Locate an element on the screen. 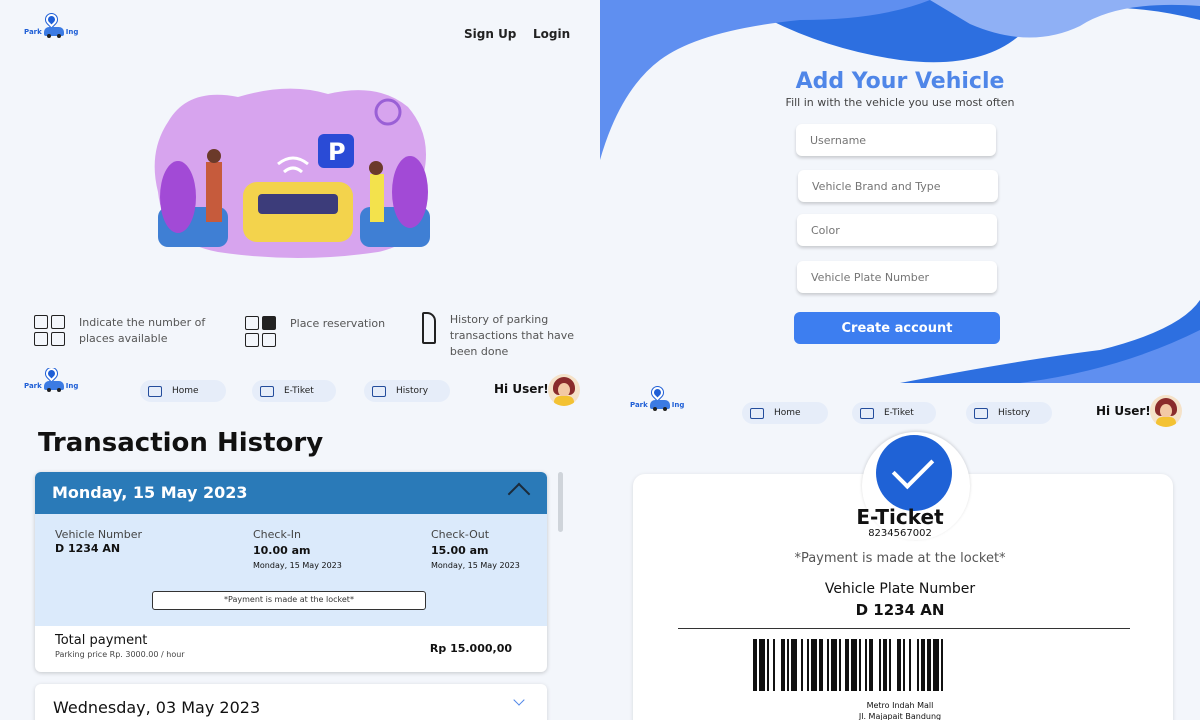 This screenshot has width=1200, height=720. plate-label: Vehicle Plate Number is located at coordinates (900, 589).